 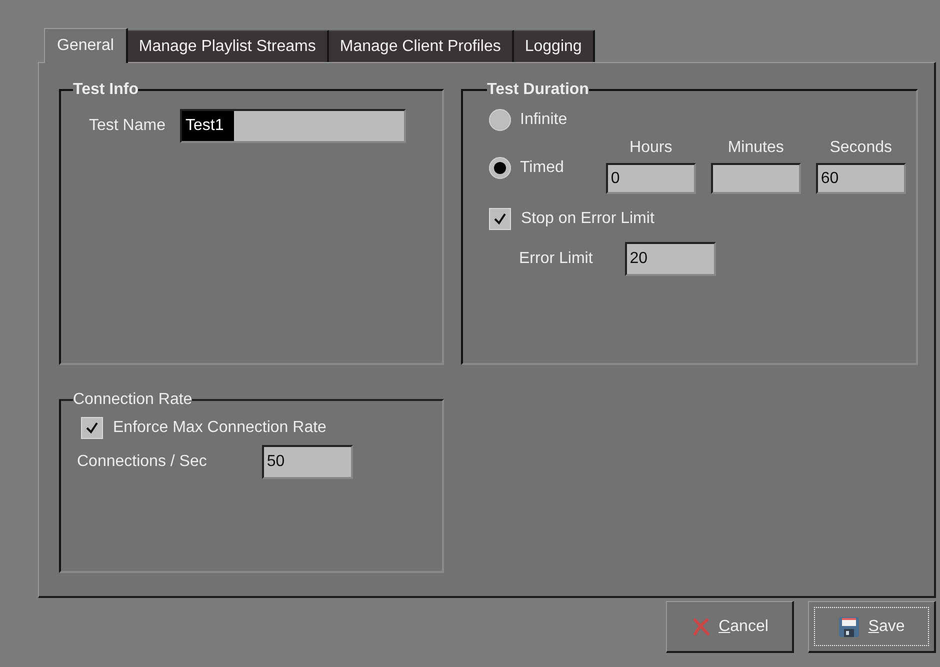 I want to click on text-field: Test1, so click(x=293, y=126).